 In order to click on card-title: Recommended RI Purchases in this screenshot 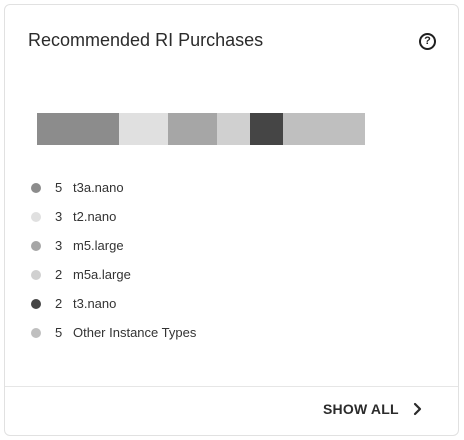, I will do `click(146, 40)`.